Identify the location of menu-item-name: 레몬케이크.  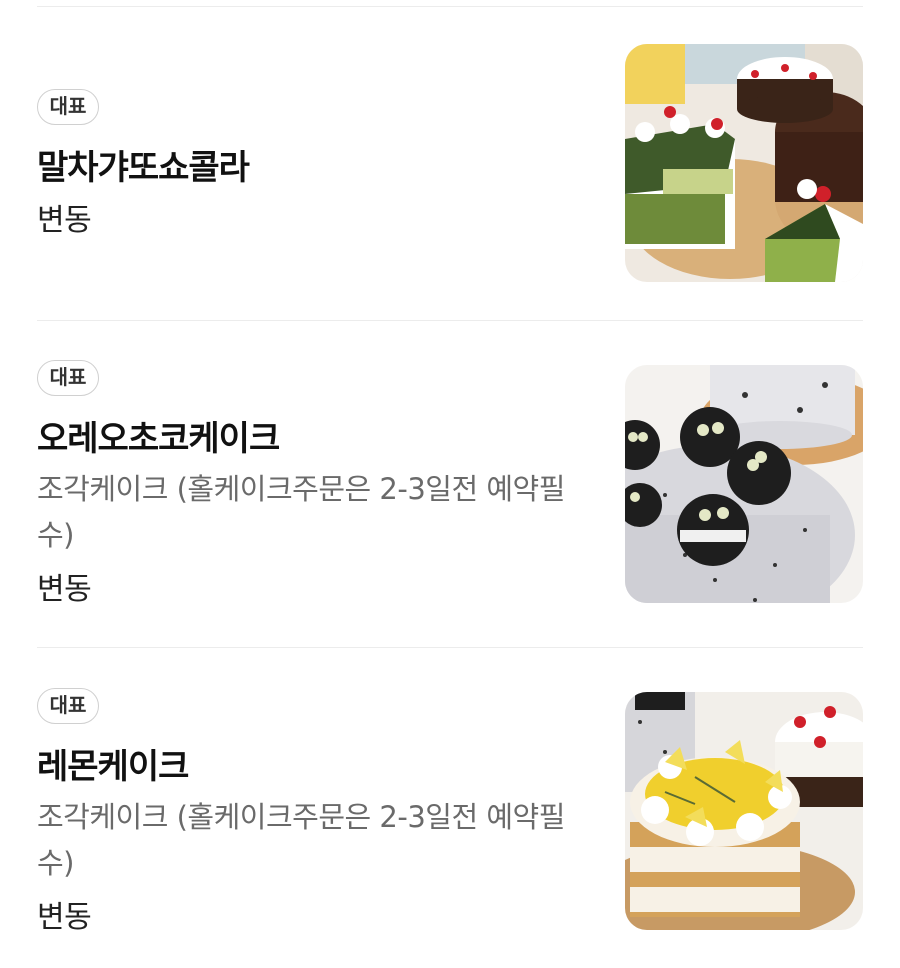
(113, 767).